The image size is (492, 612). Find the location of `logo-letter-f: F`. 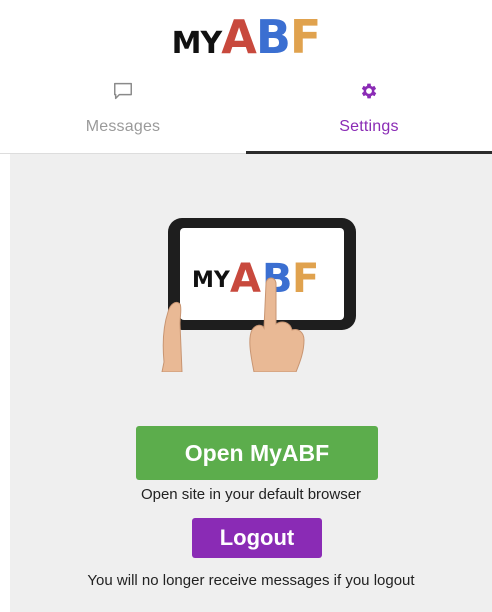

logo-letter-f: F is located at coordinates (305, 37).